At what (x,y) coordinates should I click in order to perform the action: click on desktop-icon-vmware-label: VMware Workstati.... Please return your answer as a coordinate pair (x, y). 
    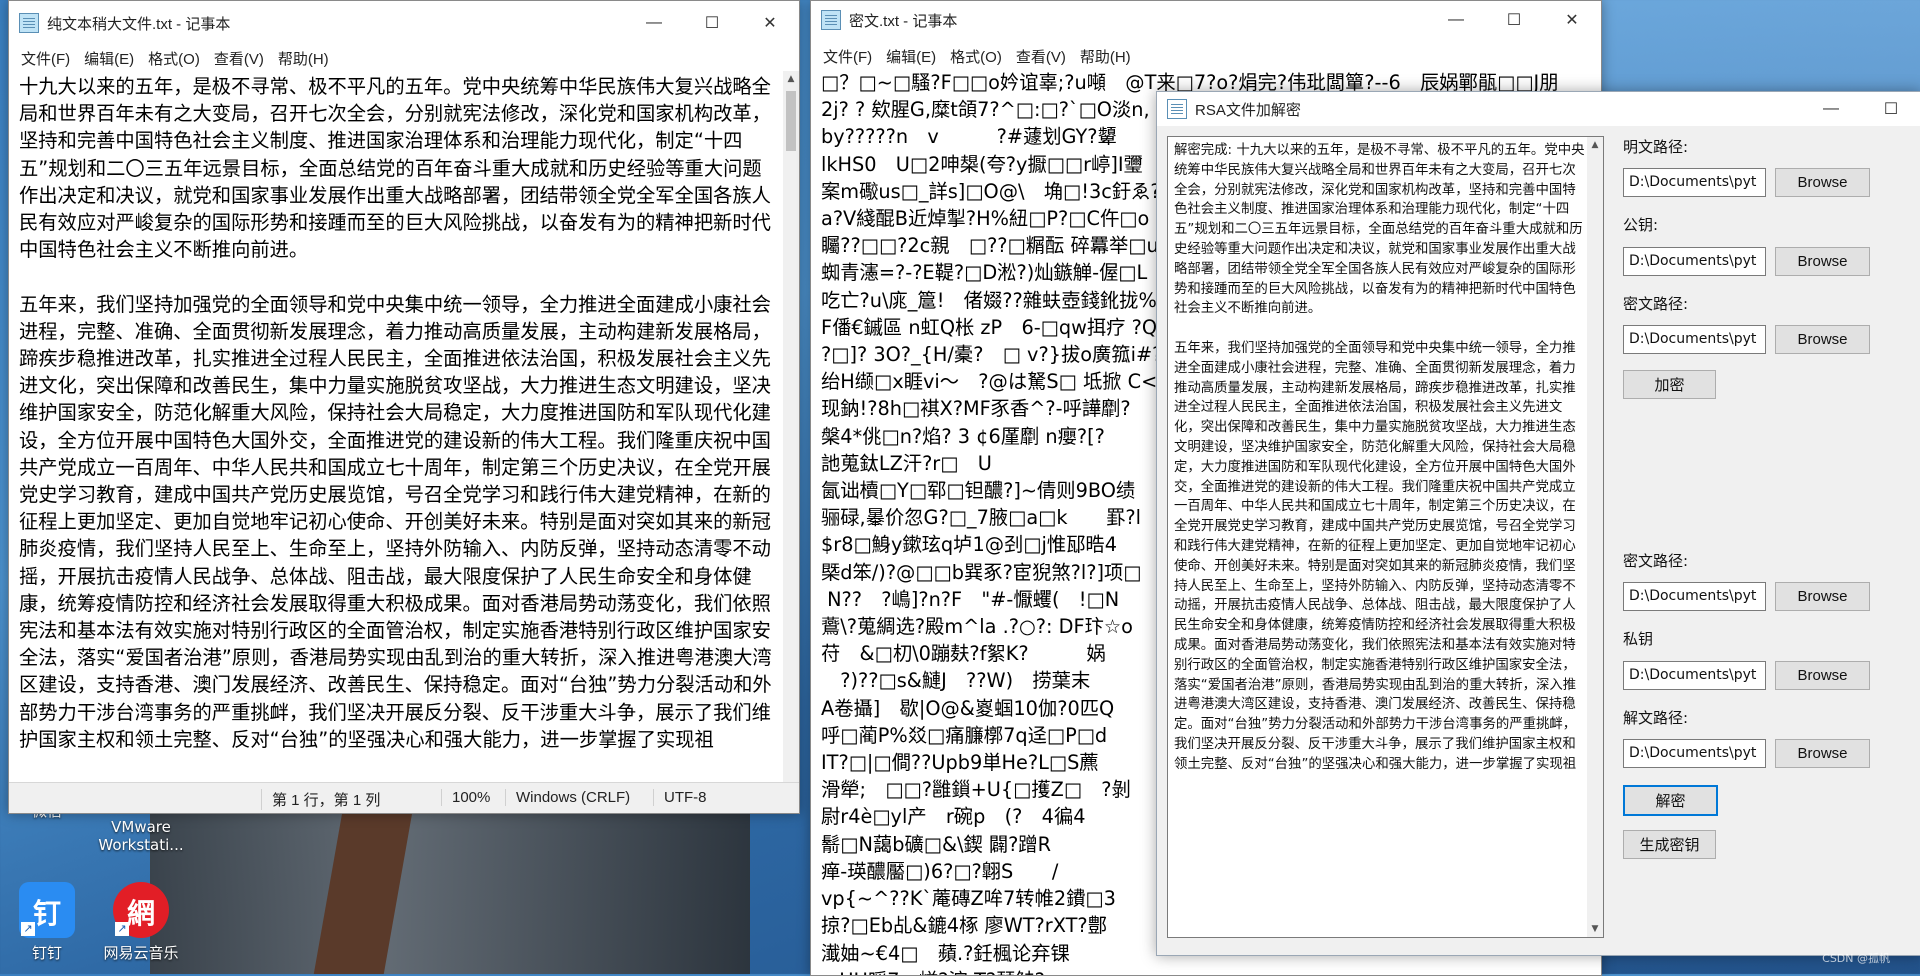
    Looking at the image, I should click on (141, 836).